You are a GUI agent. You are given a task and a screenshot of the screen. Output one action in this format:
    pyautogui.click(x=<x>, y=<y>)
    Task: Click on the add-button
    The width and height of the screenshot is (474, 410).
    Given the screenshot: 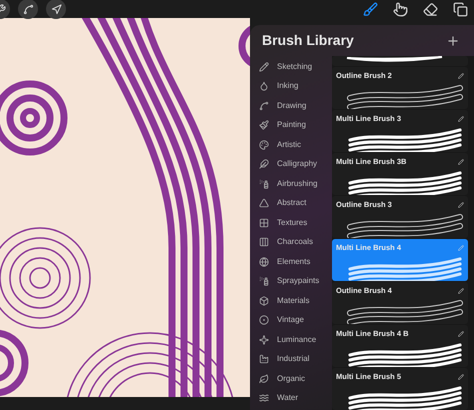 What is the action you would take?
    pyautogui.click(x=453, y=41)
    